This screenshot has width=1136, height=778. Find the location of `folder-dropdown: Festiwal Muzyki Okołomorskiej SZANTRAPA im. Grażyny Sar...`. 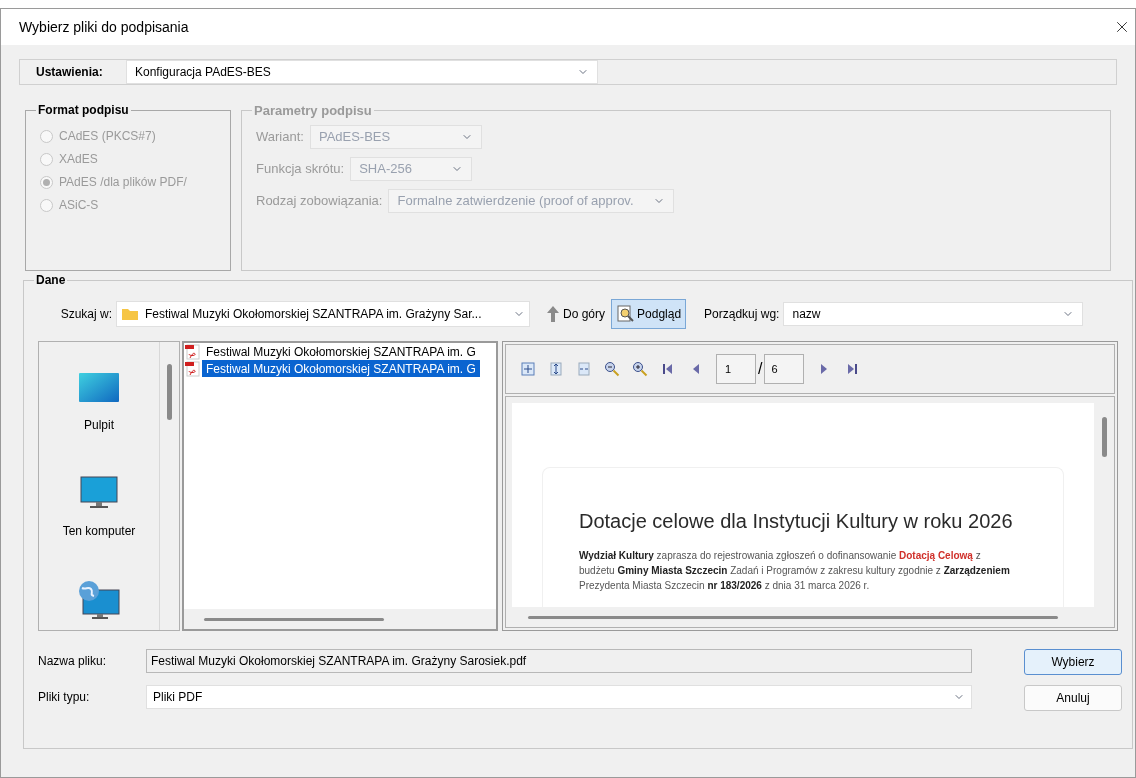

folder-dropdown: Festiwal Muzyki Okołomorskiej SZANTRAPA im. Grażyny Sar... is located at coordinates (323, 314).